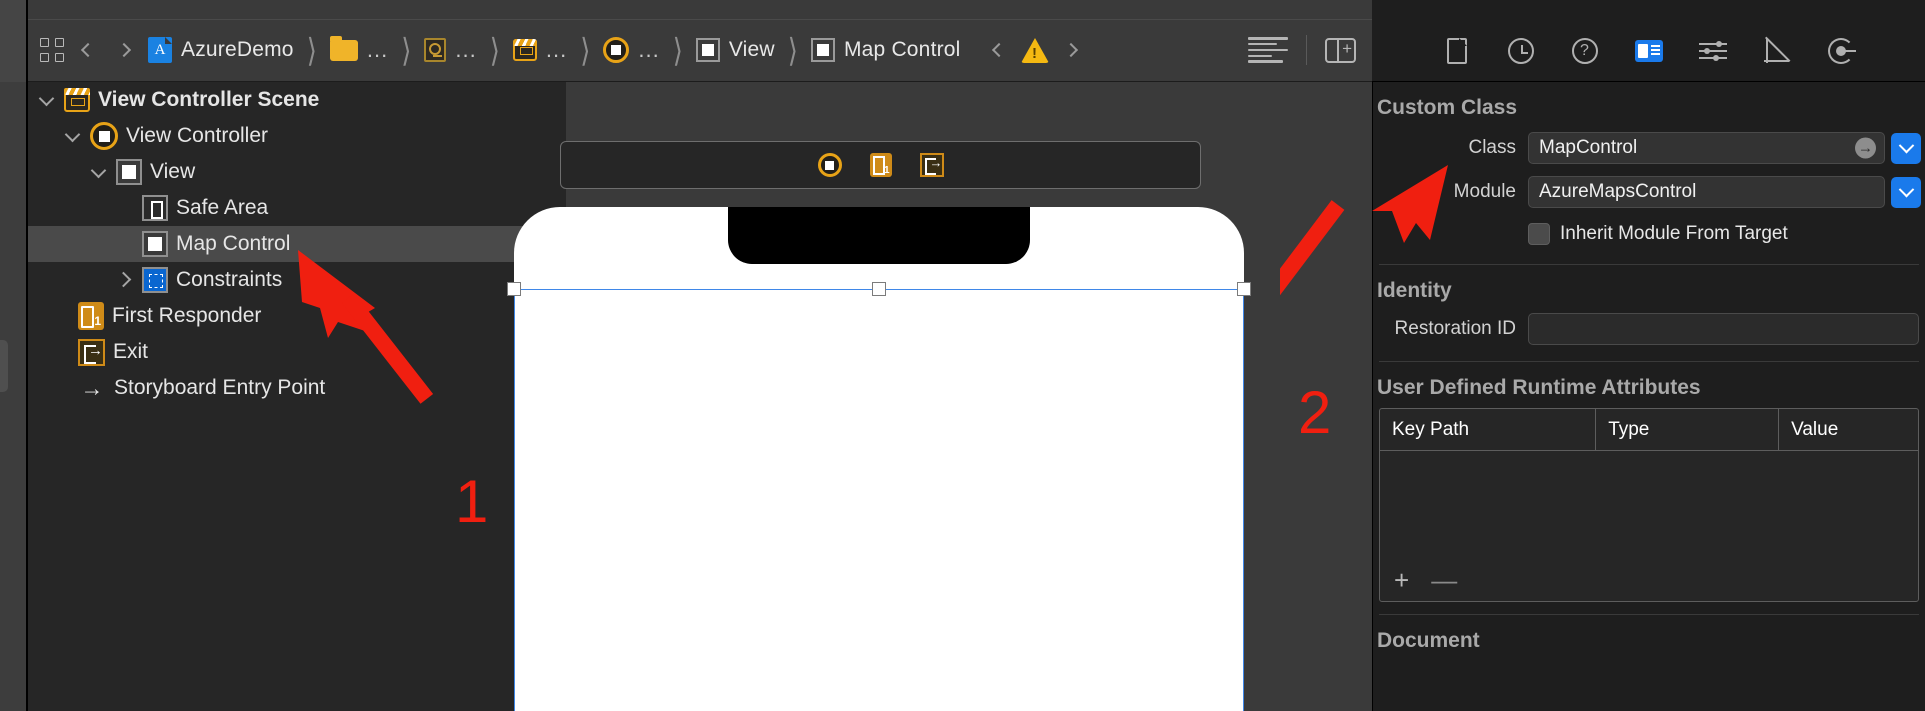 The height and width of the screenshot is (711, 1925). I want to click on top-toolbar: AzureDemo ⟩ ... ⟩ ... ⟩ ... ⟩, so click(962, 41).